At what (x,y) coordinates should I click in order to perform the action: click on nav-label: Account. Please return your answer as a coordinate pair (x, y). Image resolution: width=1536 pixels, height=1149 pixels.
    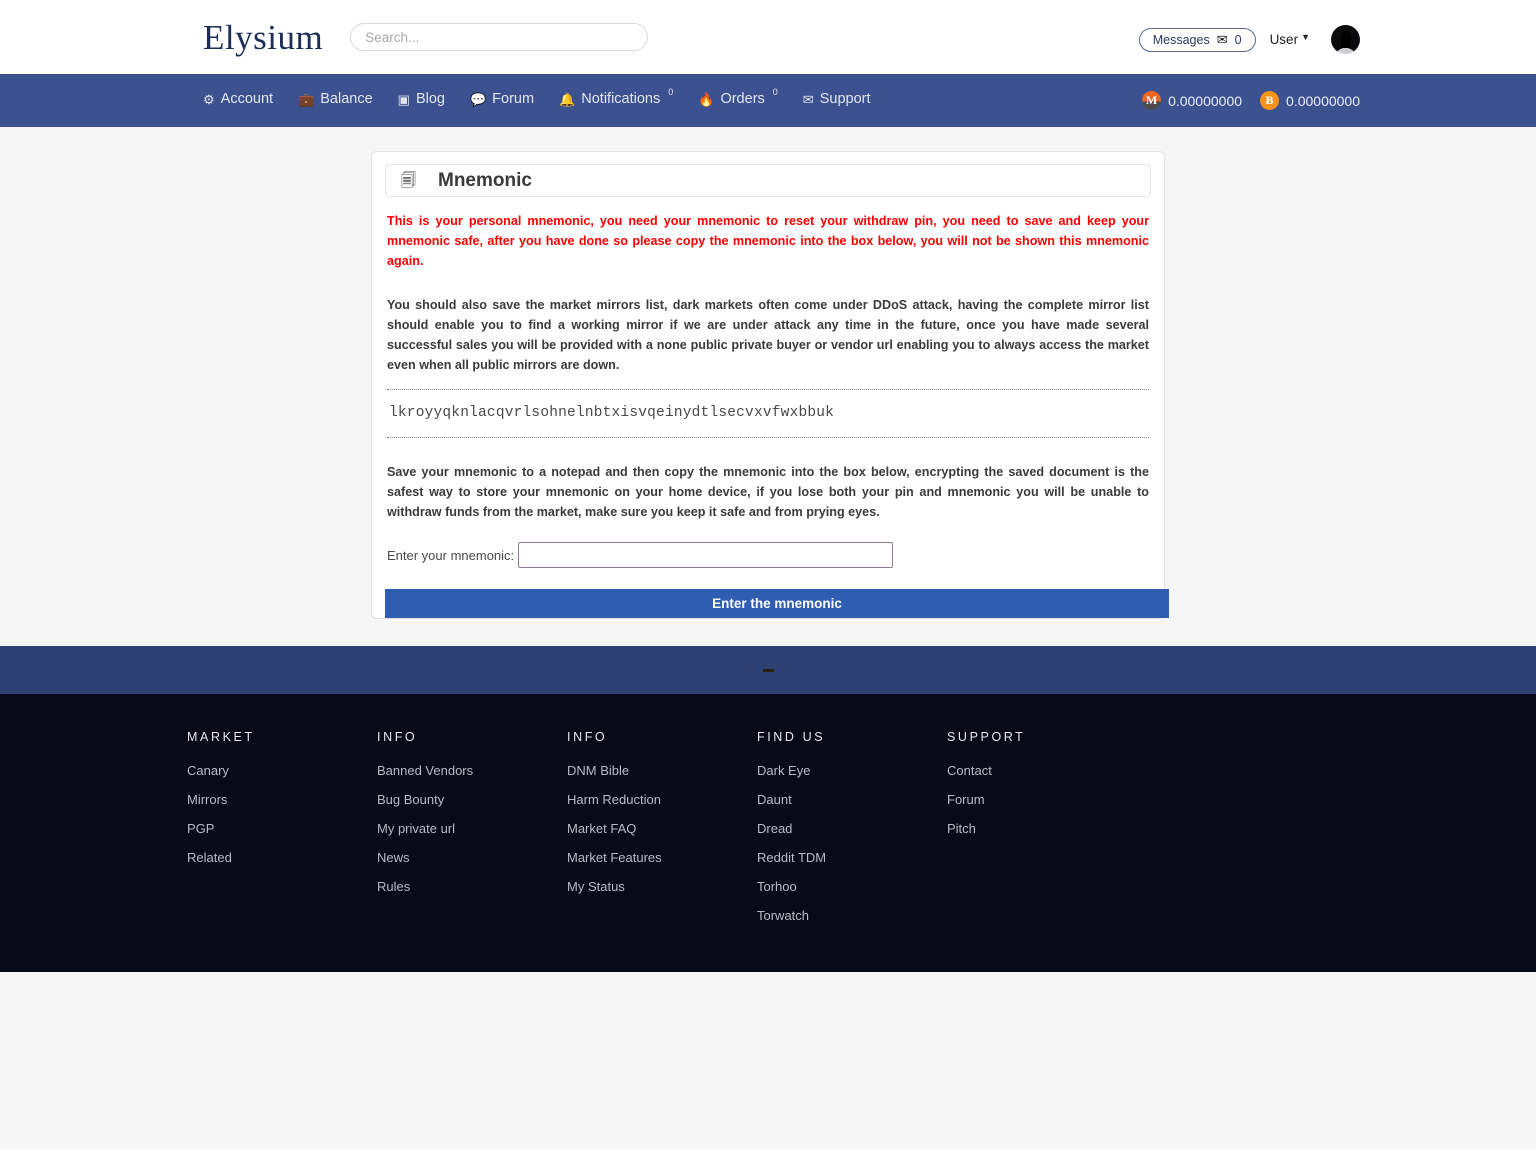
    Looking at the image, I should click on (247, 99).